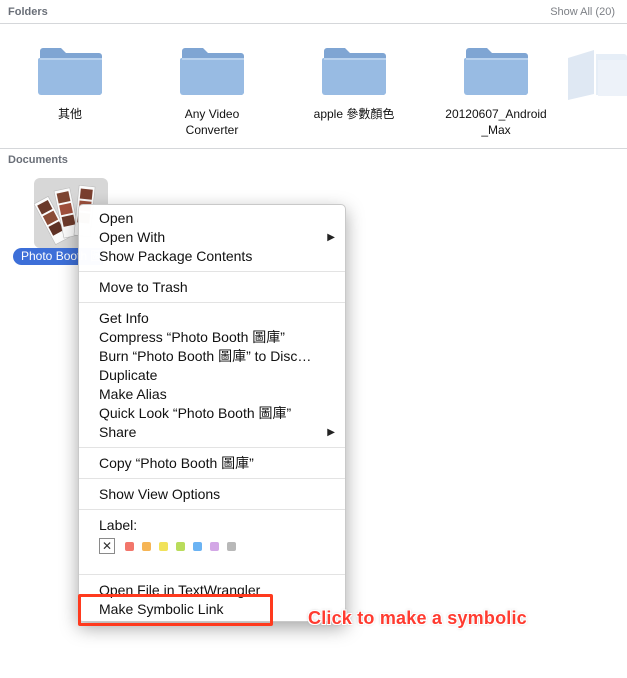 The width and height of the screenshot is (627, 678). I want to click on label-swatch-red, so click(129, 546).